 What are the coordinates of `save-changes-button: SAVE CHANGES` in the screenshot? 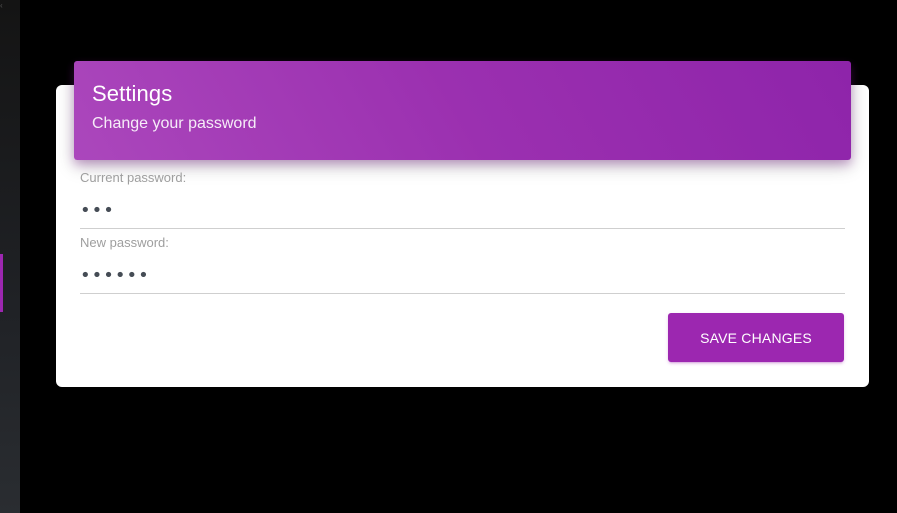 It's located at (756, 337).